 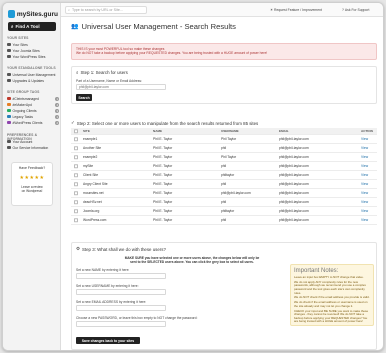 I want to click on cell-username: phil, so click(x=224, y=184).